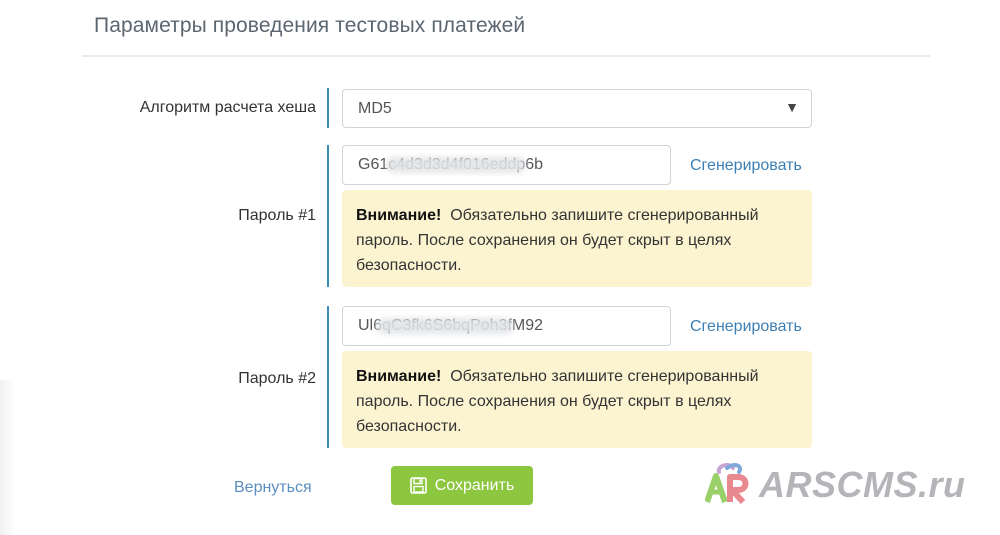 The height and width of the screenshot is (535, 1000). Describe the element at coordinates (399, 376) in the screenshot. I see `password2-warning-title: Внимание!` at that location.